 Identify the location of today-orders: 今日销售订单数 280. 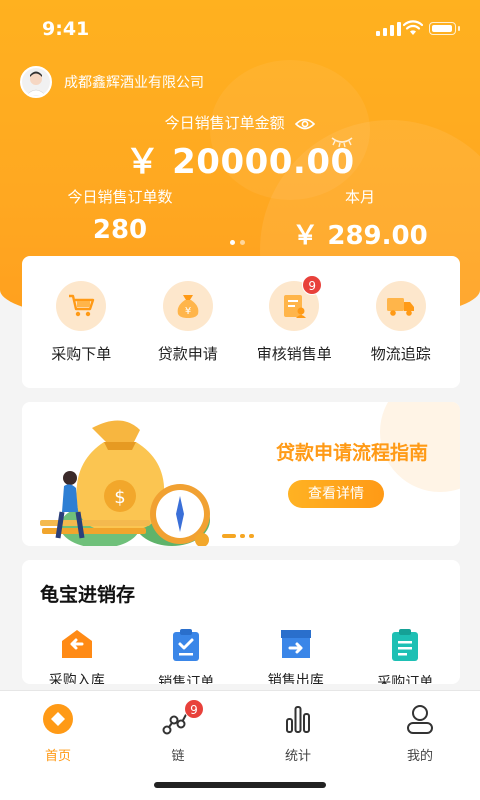
(120, 215).